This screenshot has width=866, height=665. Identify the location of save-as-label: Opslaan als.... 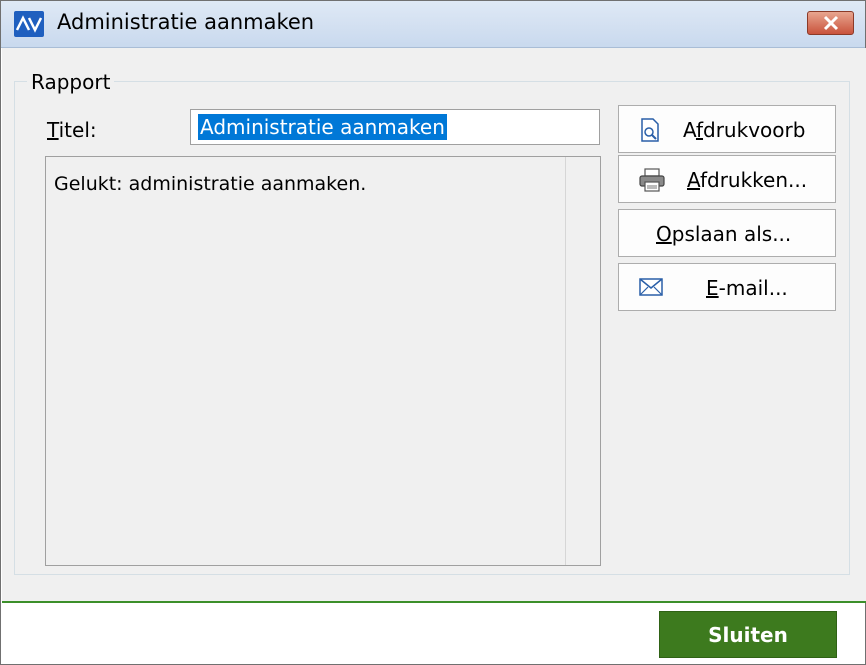
(723, 234).